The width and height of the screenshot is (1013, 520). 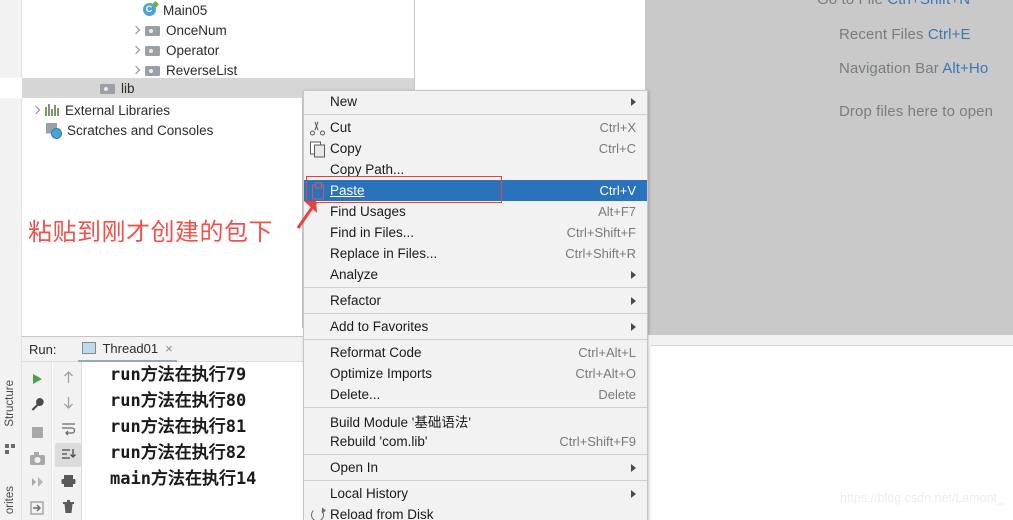 What do you see at coordinates (346, 148) in the screenshot?
I see `menu-item-label: Copy` at bounding box center [346, 148].